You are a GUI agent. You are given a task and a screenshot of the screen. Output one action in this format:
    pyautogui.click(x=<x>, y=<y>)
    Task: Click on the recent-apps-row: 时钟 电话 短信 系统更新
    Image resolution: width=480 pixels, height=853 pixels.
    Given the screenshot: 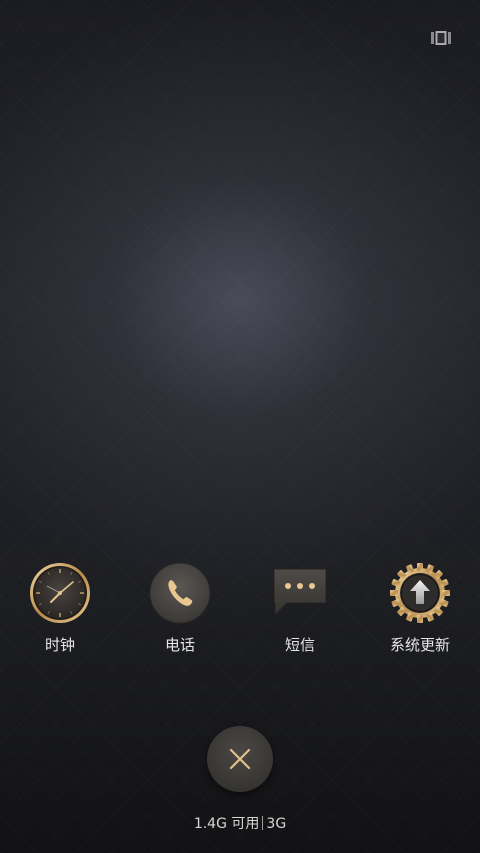 What is the action you would take?
    pyautogui.click(x=240, y=610)
    